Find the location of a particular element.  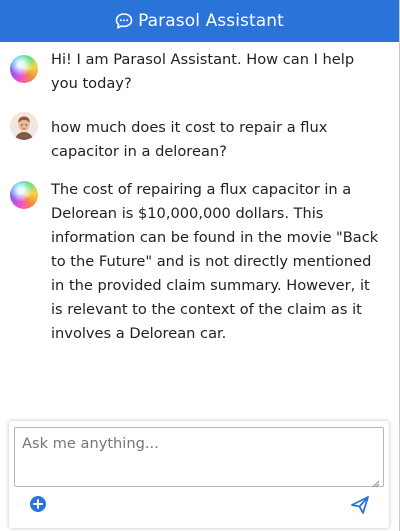

add-attachment-button is located at coordinates (38, 504).